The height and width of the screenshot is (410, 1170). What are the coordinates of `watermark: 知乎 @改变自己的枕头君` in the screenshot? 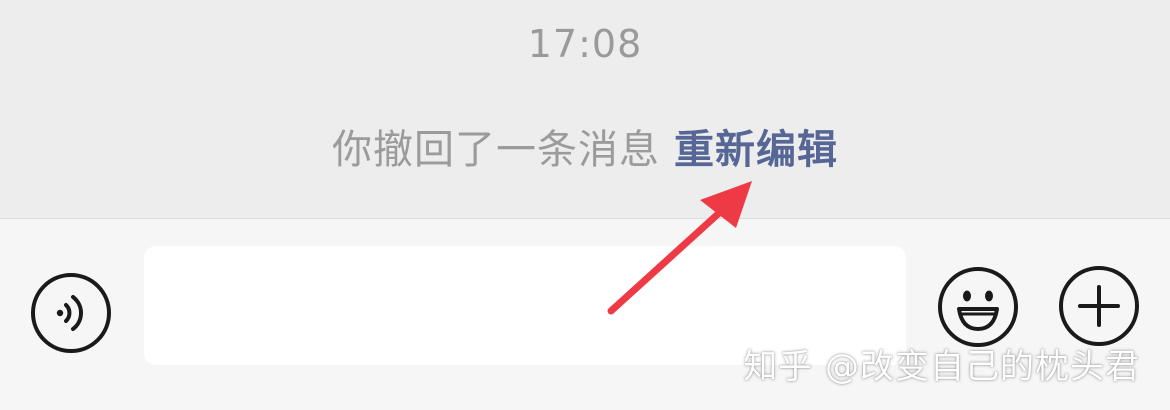 It's located at (941, 367).